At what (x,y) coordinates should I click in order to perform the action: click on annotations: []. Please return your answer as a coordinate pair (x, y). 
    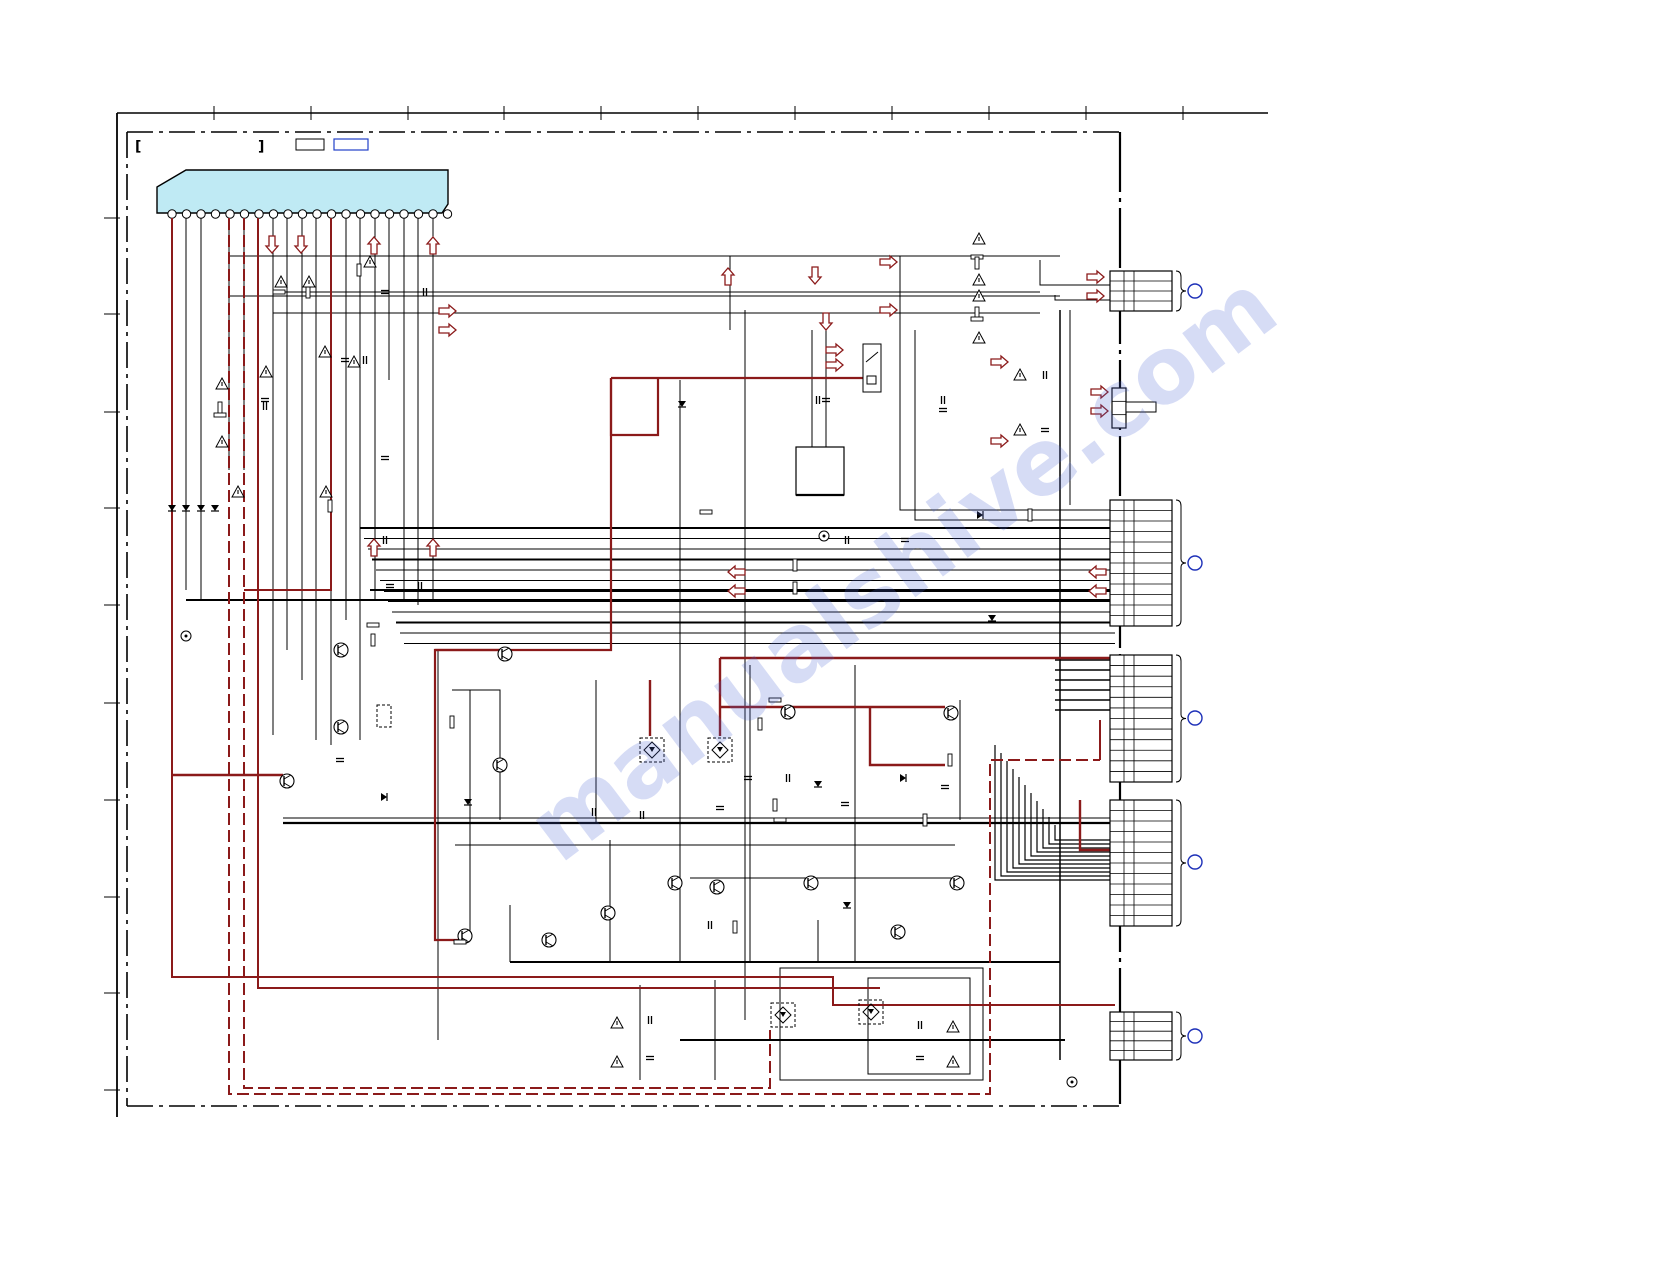
    Looking at the image, I should click on (252, 146).